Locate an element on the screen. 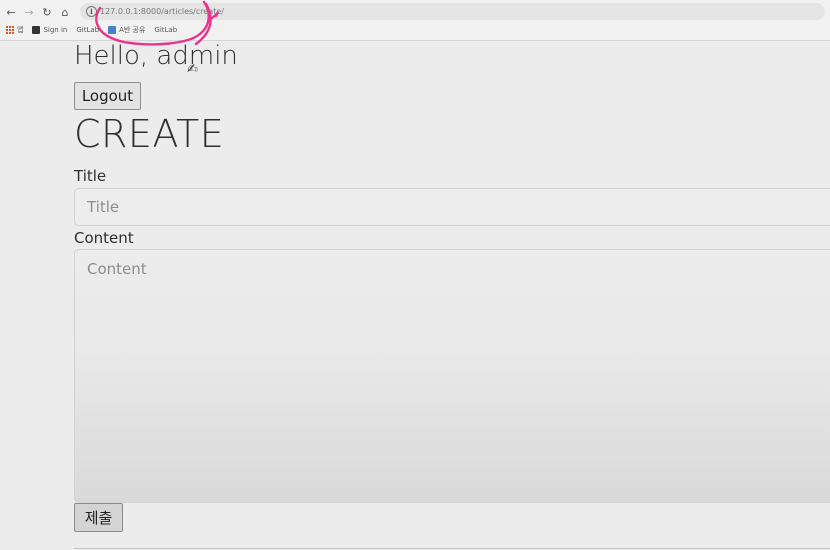 This screenshot has height=550, width=830. pen-annotation is located at coordinates (157, 23).